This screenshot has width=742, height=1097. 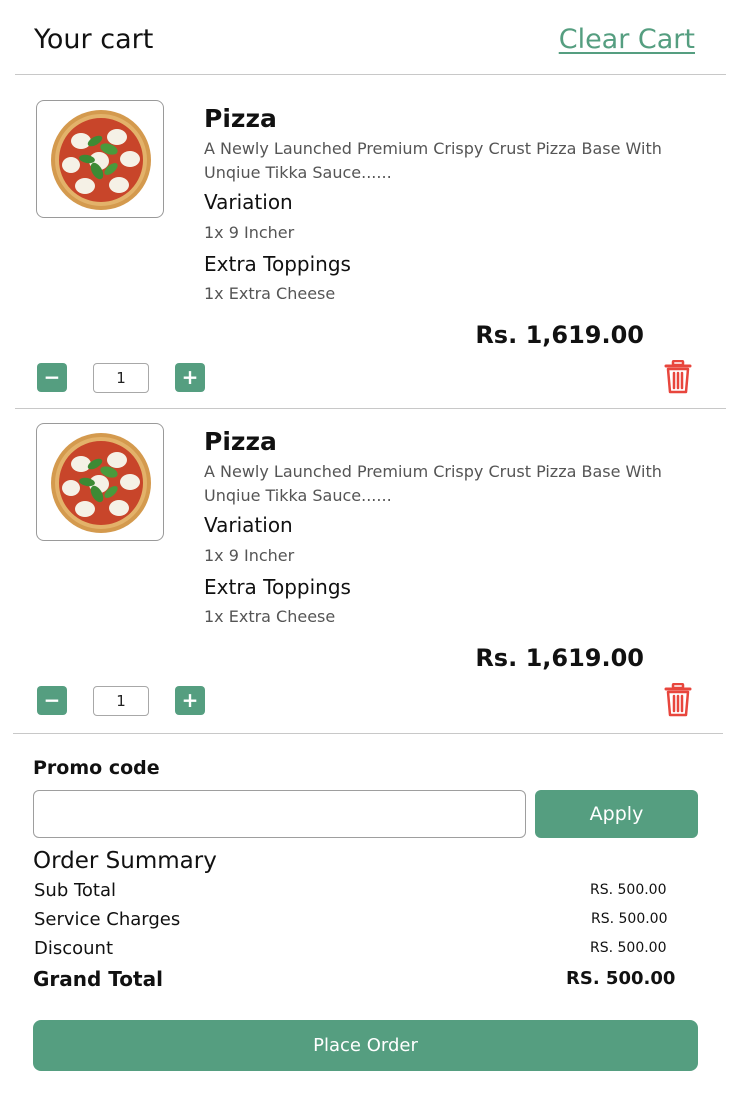 What do you see at coordinates (94, 39) in the screenshot?
I see `page-title: Your cart` at bounding box center [94, 39].